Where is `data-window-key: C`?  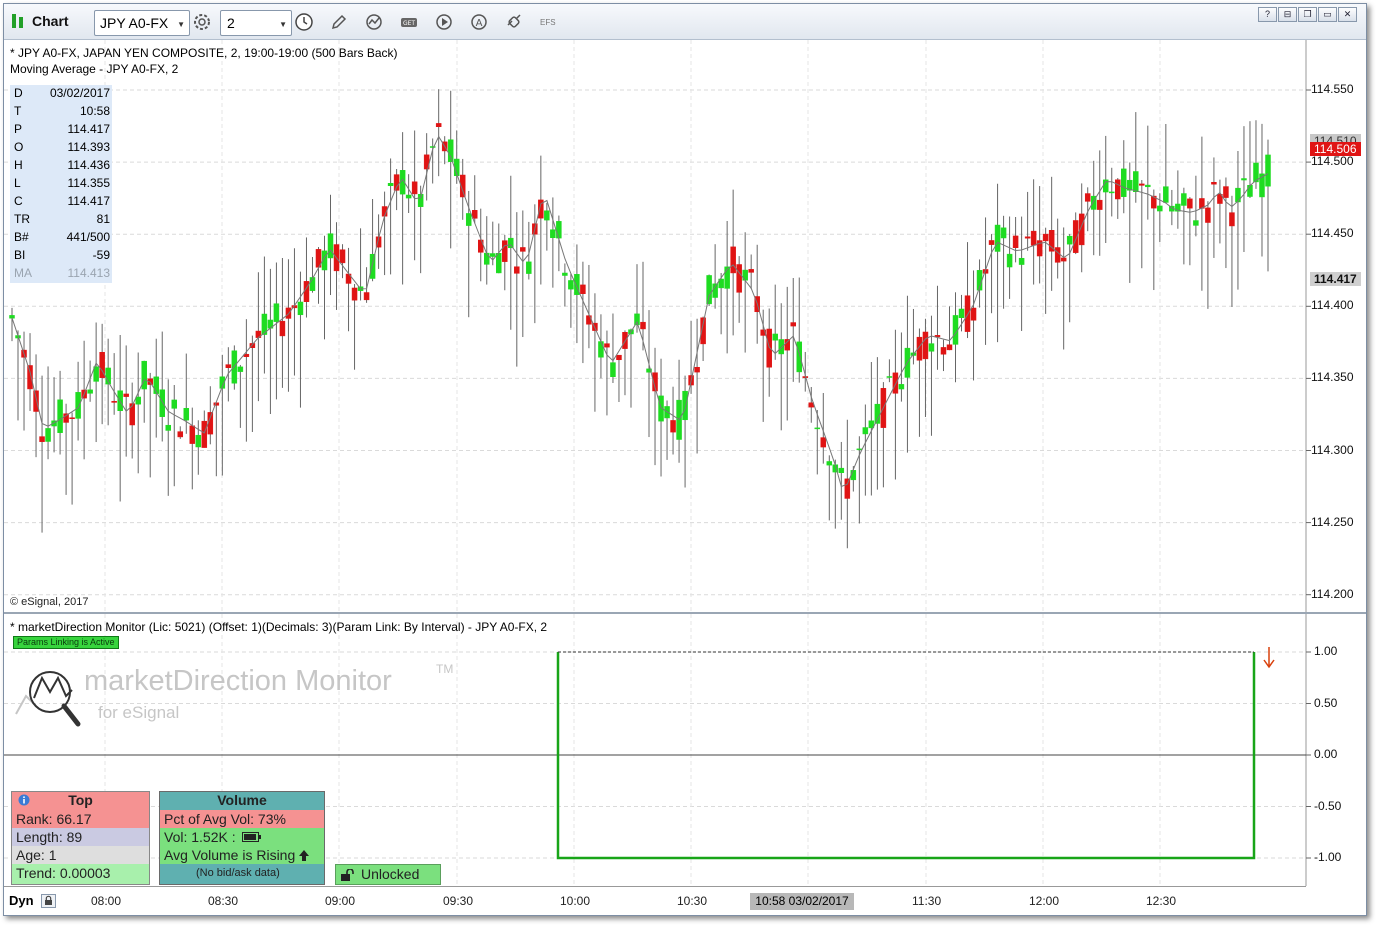 data-window-key: C is located at coordinates (18, 201).